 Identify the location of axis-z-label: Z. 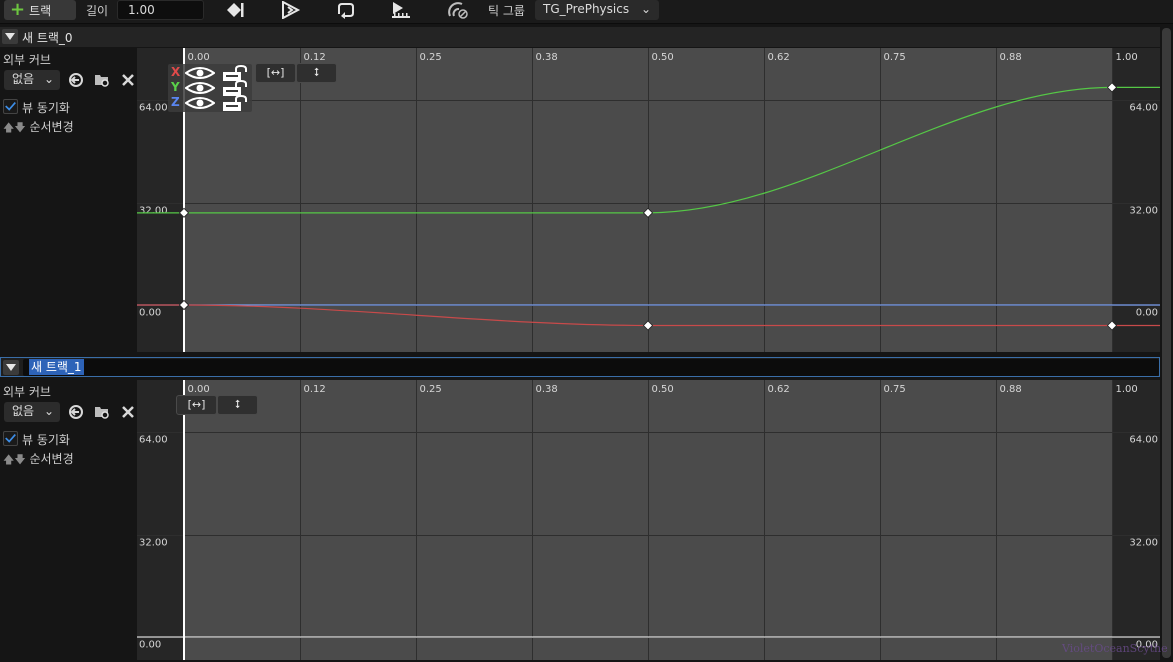
(175, 102).